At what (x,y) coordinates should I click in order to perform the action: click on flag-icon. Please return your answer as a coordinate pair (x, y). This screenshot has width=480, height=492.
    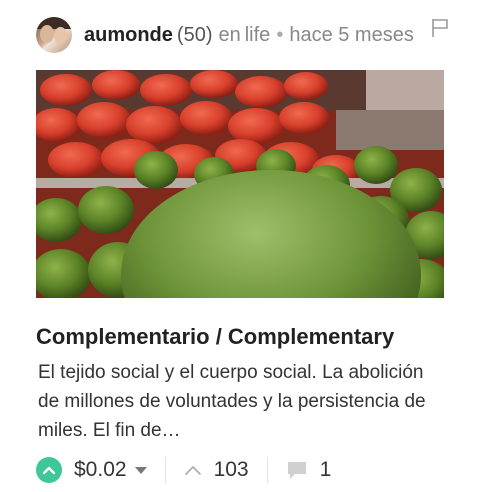
    Looking at the image, I should click on (440, 28).